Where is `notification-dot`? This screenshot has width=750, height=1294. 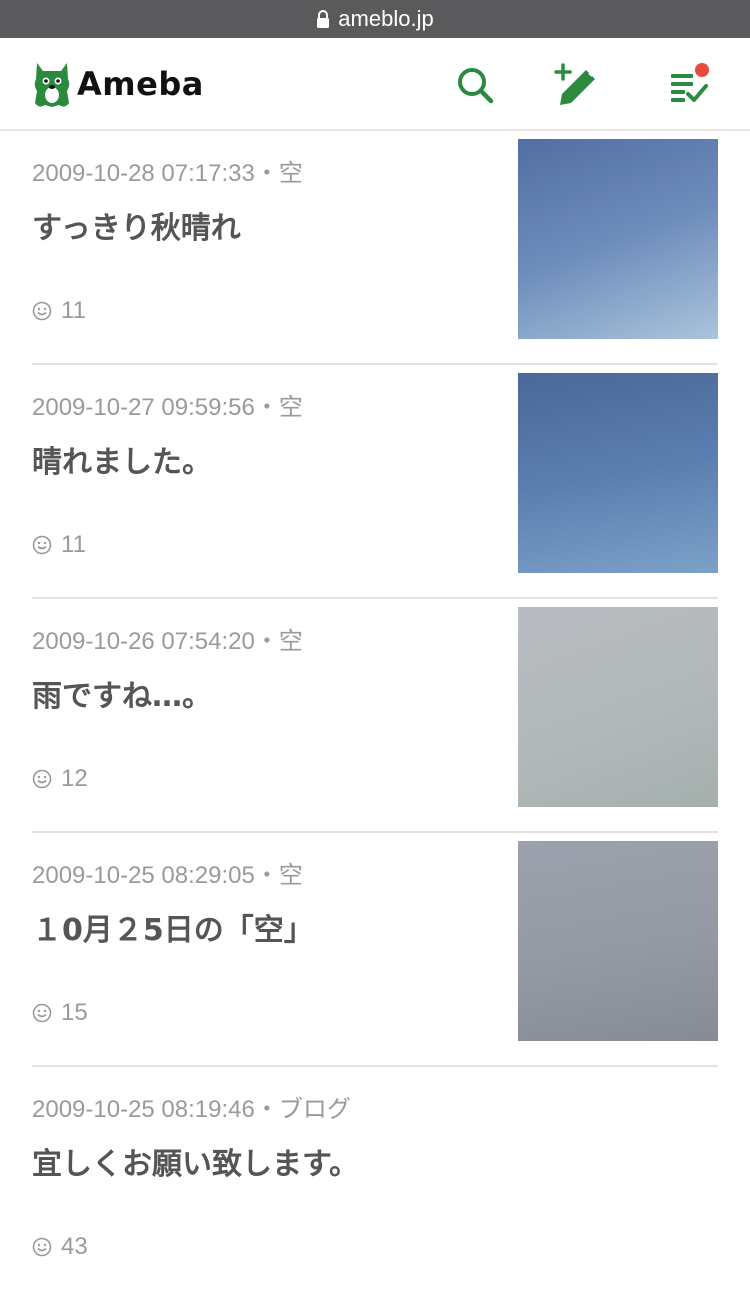 notification-dot is located at coordinates (702, 70).